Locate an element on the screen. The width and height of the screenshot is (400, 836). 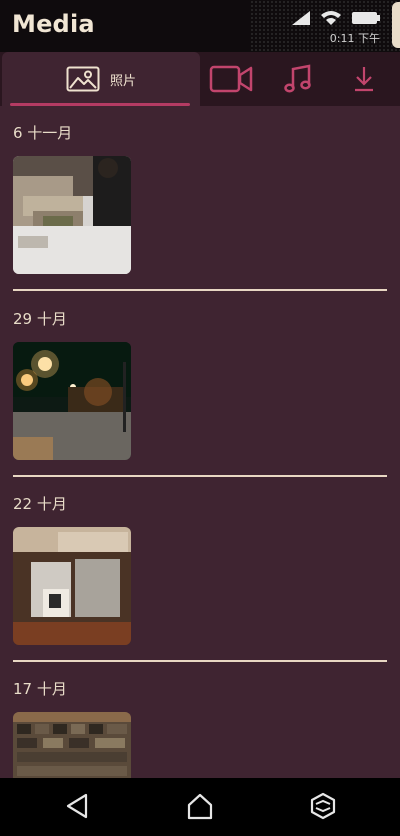
tab-downloads is located at coordinates (364, 79).